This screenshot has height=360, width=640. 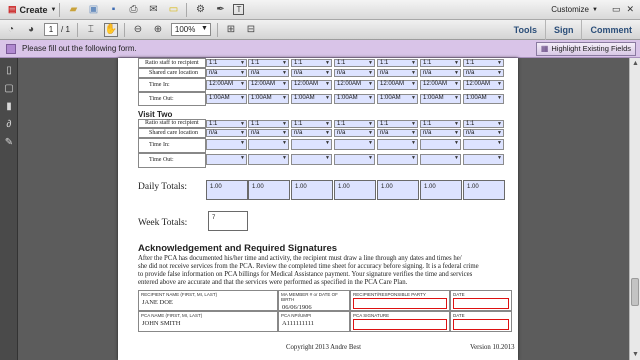 What do you see at coordinates (314, 300) in the screenshot?
I see `ma-member-field: MA MEMBER # or DATE OF BIRTH 06/06/1906` at bounding box center [314, 300].